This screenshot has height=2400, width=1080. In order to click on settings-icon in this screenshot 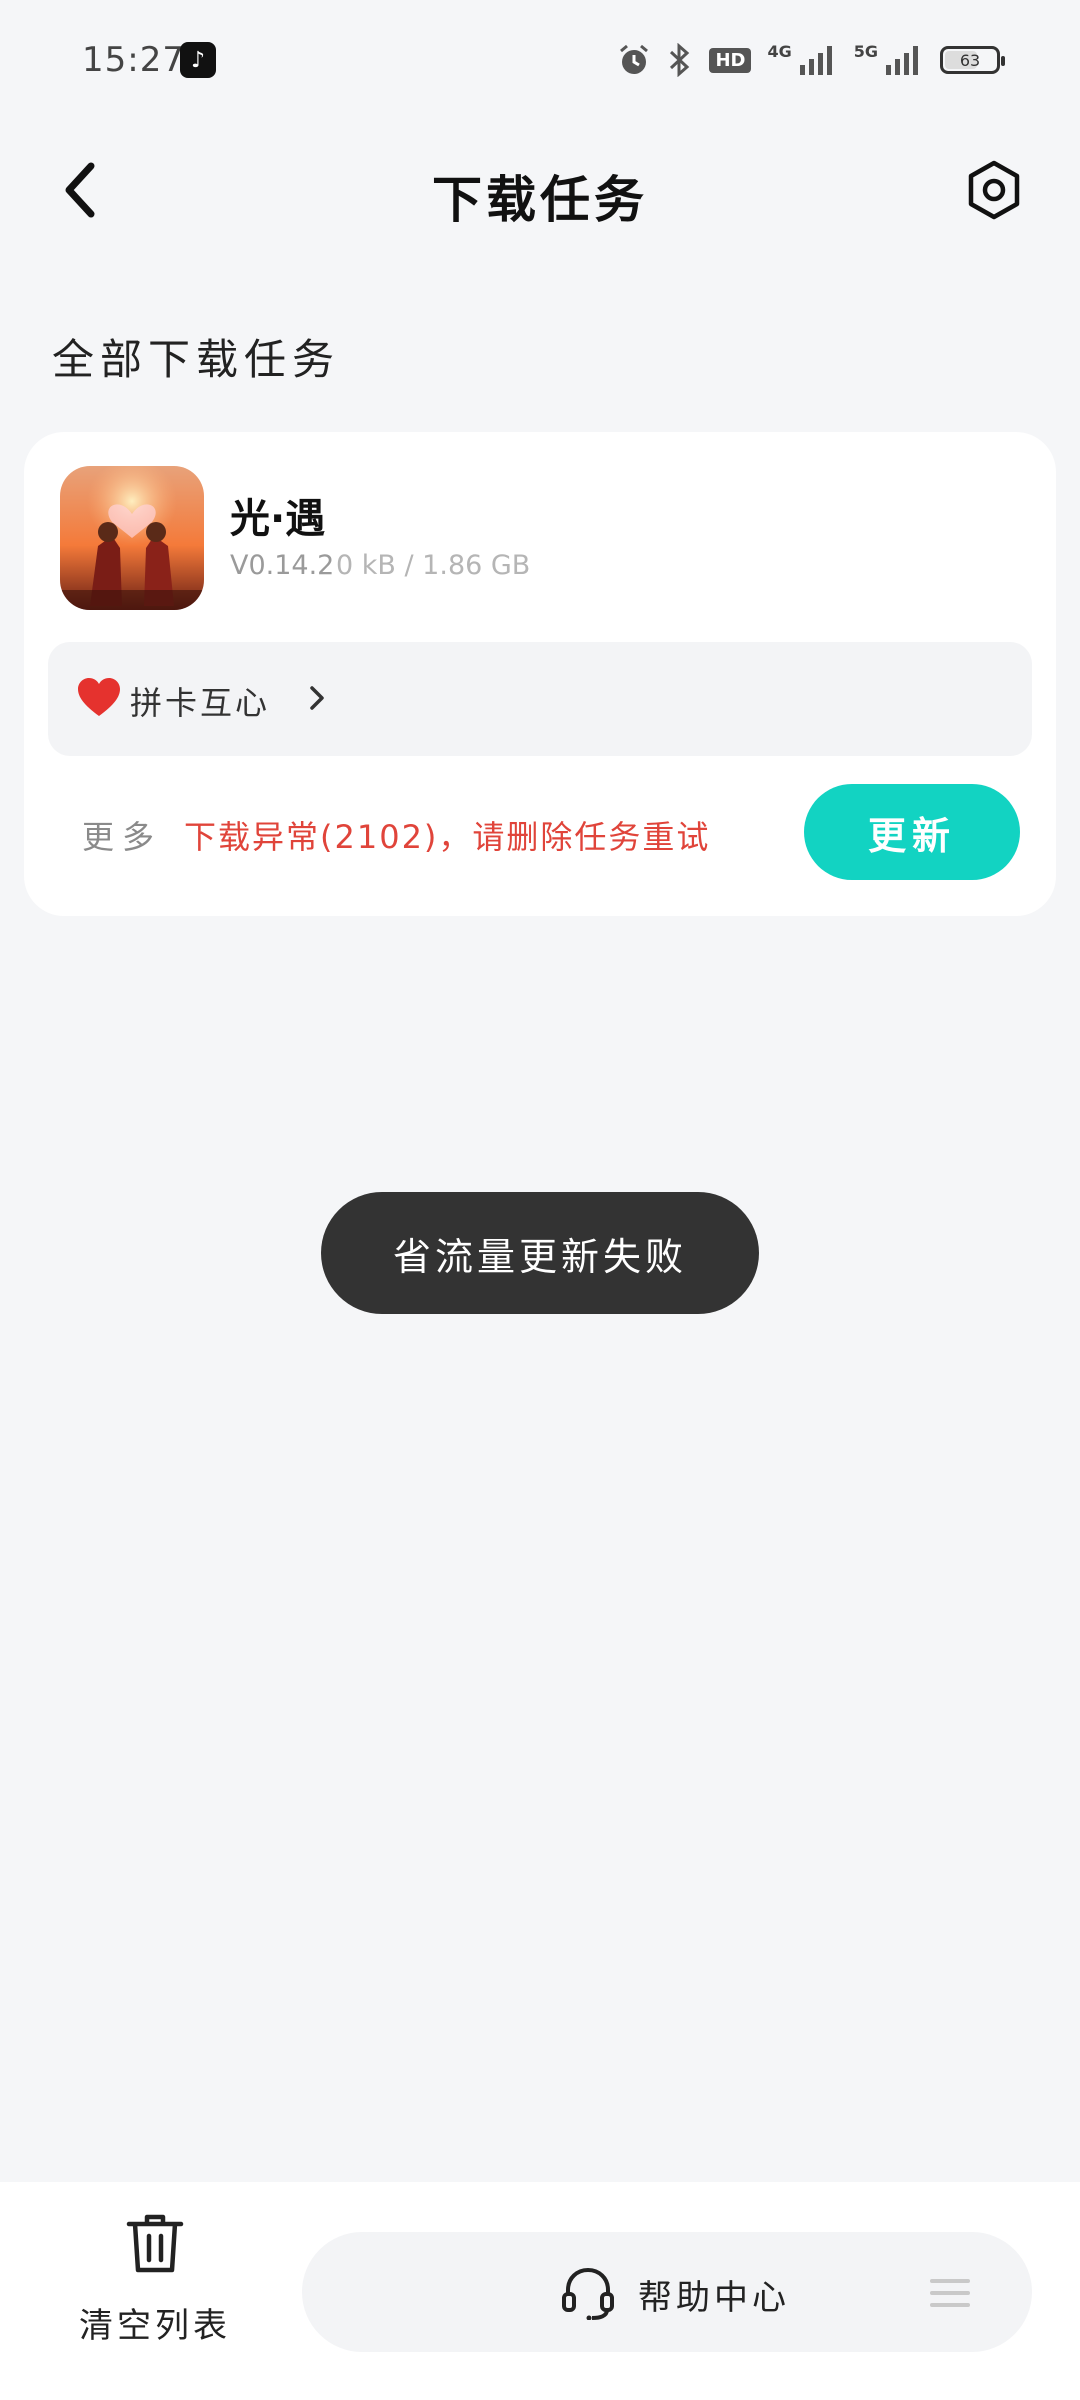, I will do `click(994, 190)`.